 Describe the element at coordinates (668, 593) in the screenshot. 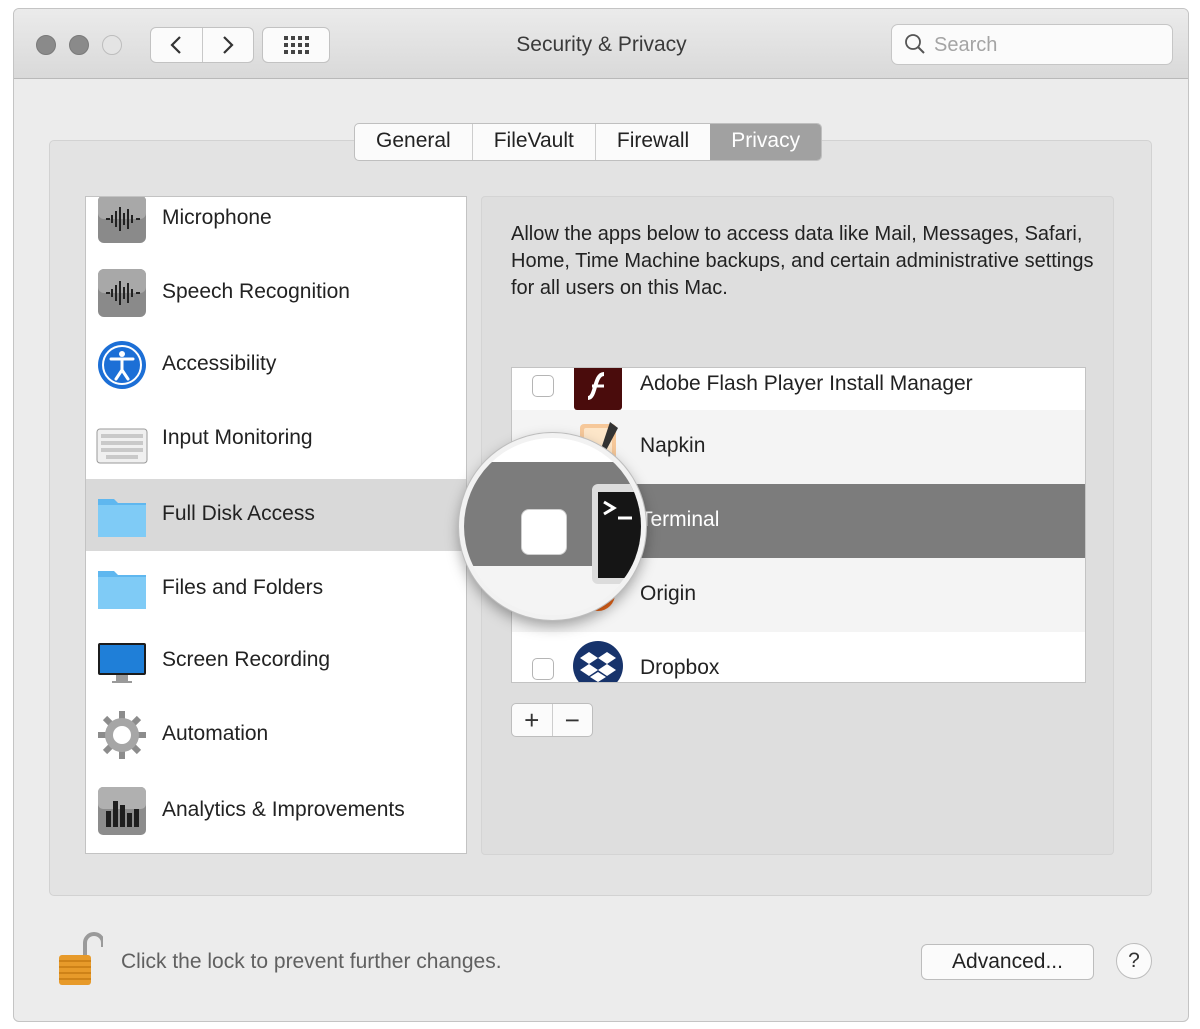

I see `app-label: Origin` at that location.